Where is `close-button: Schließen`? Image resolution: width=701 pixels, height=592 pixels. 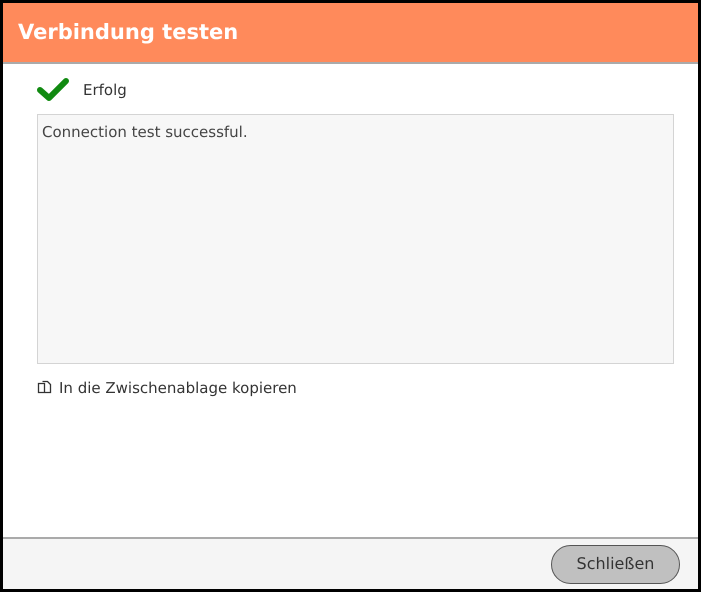
close-button: Schließen is located at coordinates (615, 564).